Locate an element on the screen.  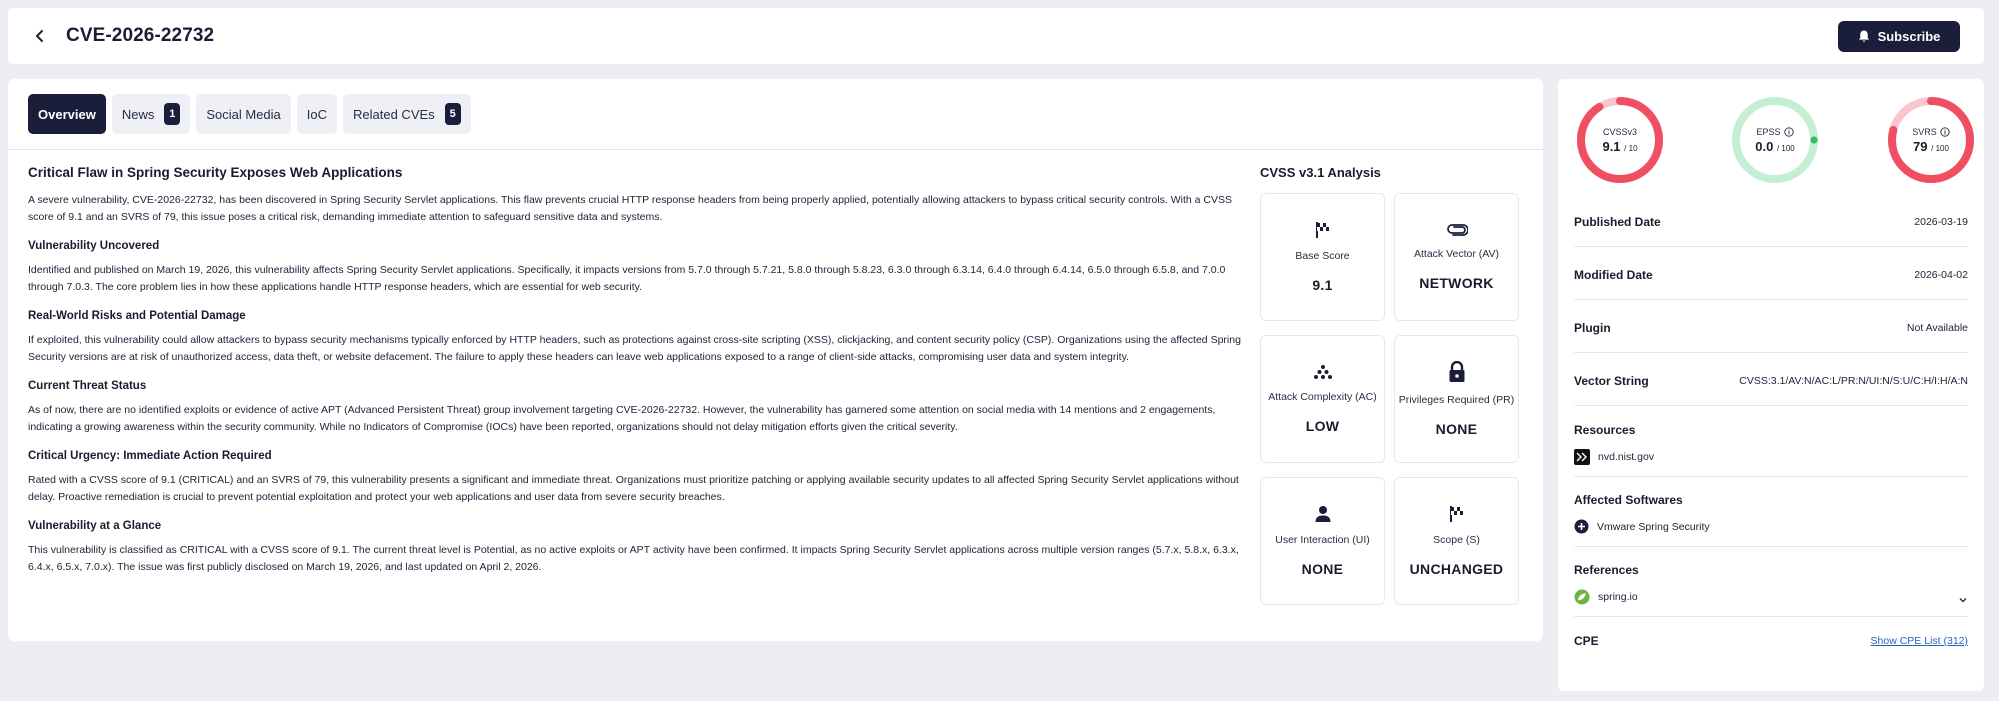
tab-ioc: IoC is located at coordinates (317, 114).